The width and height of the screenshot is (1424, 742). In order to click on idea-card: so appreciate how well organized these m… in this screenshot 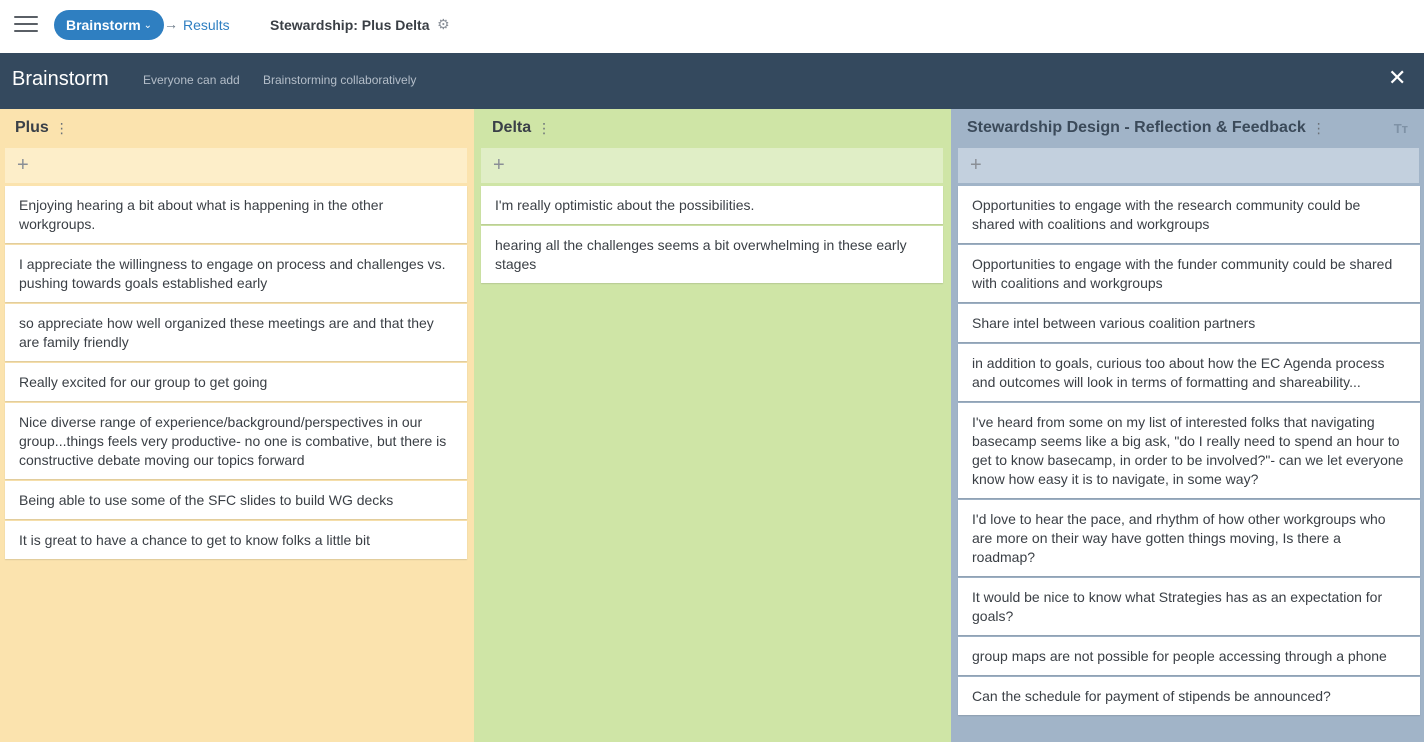, I will do `click(236, 332)`.